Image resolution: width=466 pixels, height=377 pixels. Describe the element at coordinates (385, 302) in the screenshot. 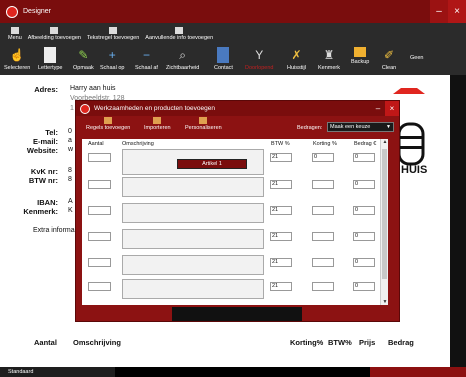

I see `scroll-down-icon: ▼` at that location.